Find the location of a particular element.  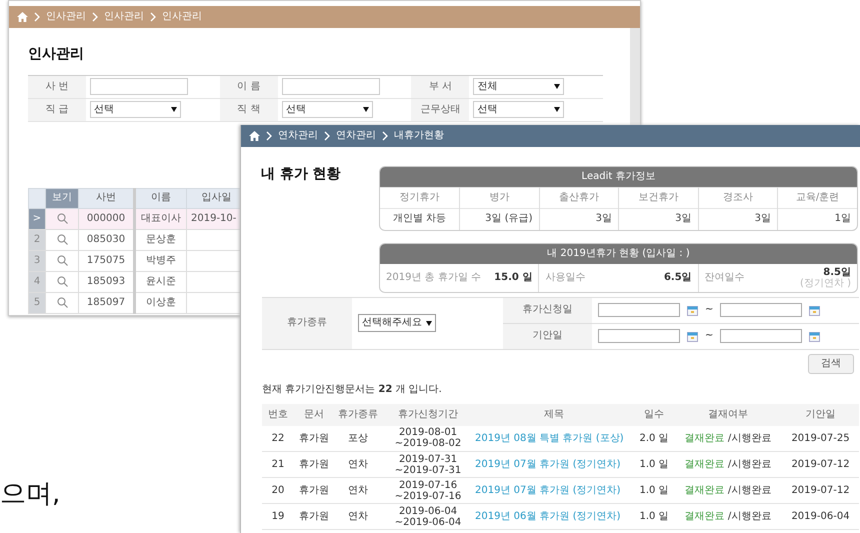

table-cell: 이상훈 is located at coordinates (161, 302).